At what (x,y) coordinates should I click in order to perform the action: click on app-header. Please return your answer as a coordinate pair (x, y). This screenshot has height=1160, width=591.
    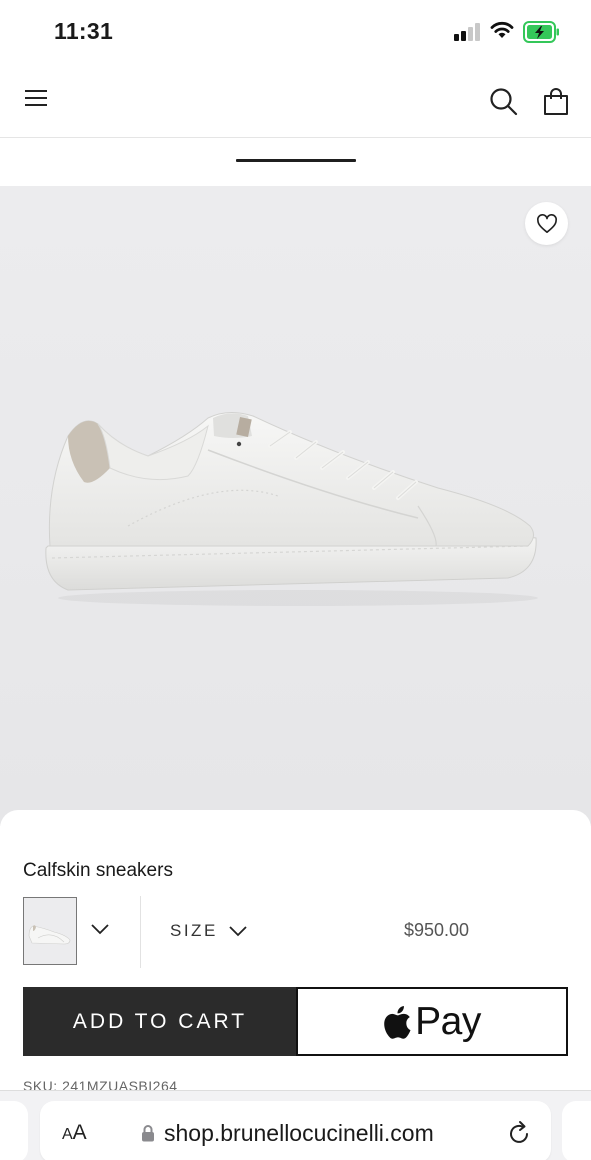
    Looking at the image, I should click on (295, 100).